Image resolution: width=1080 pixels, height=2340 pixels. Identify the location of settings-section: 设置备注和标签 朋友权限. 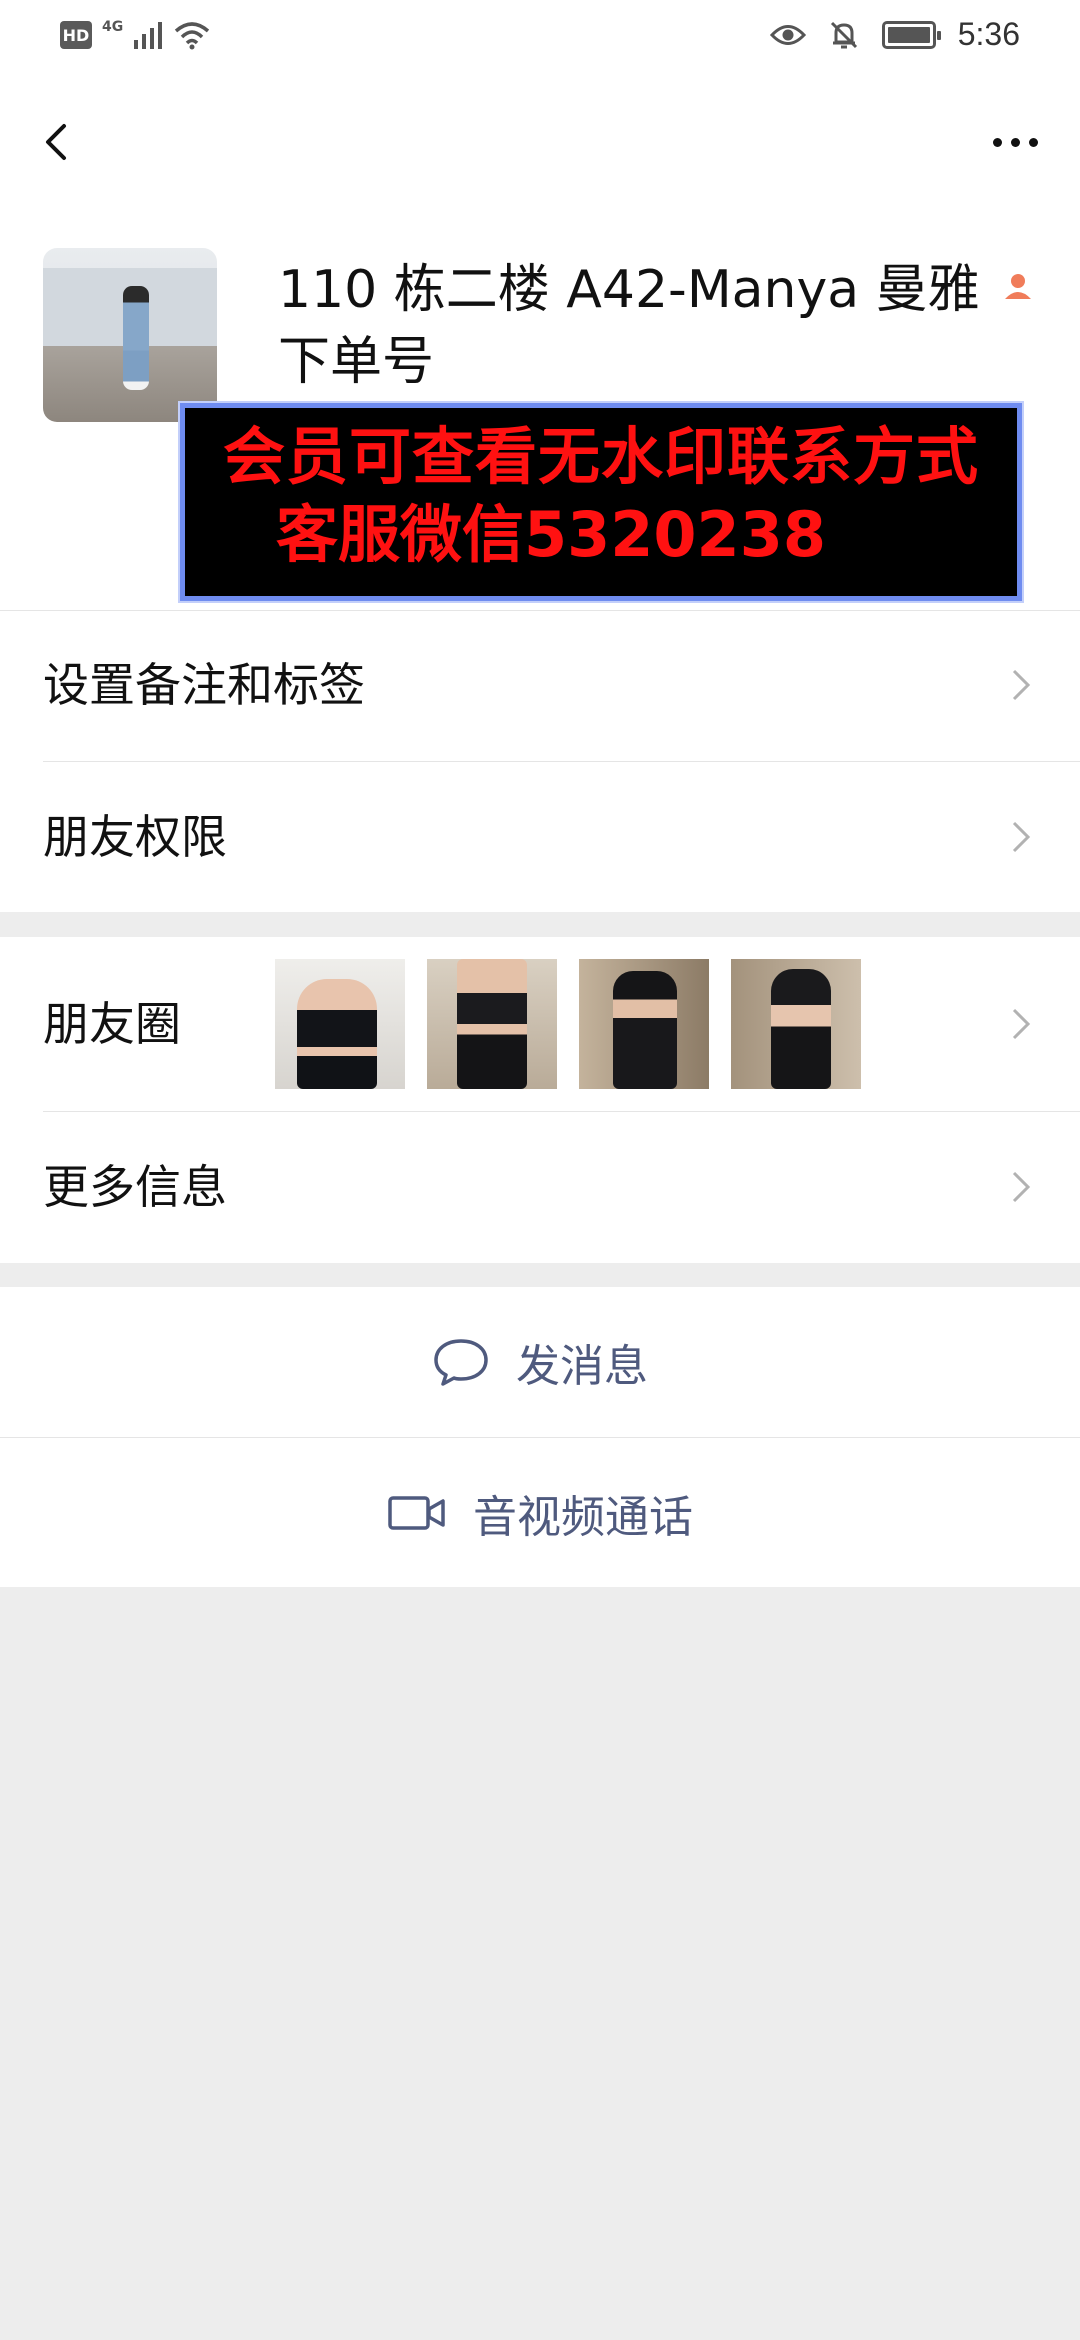
(540, 761).